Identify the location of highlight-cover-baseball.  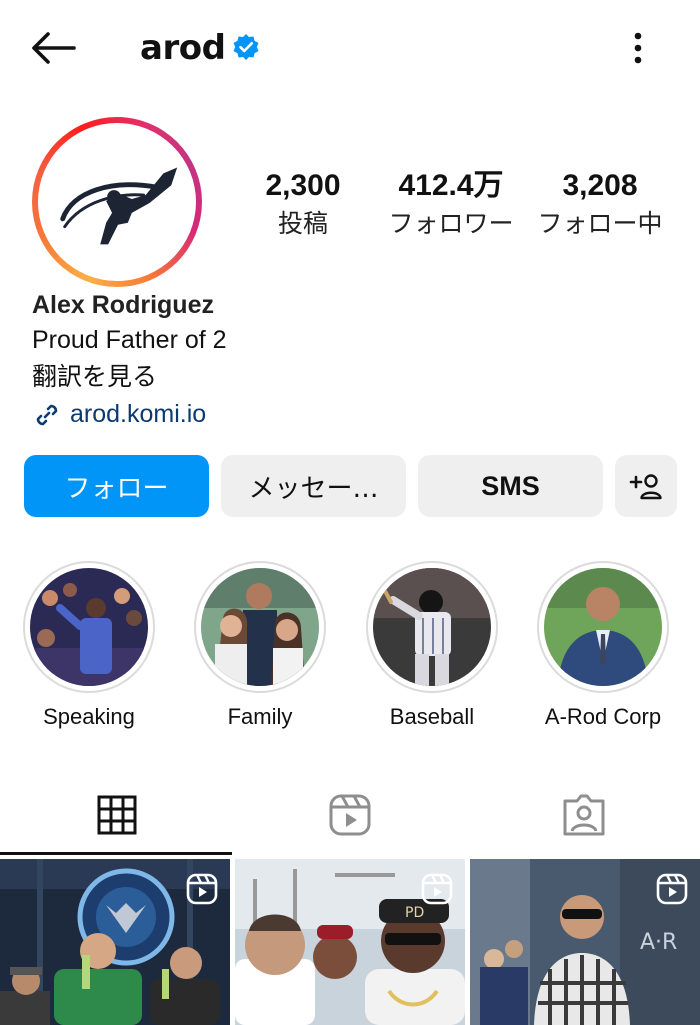
(432, 627).